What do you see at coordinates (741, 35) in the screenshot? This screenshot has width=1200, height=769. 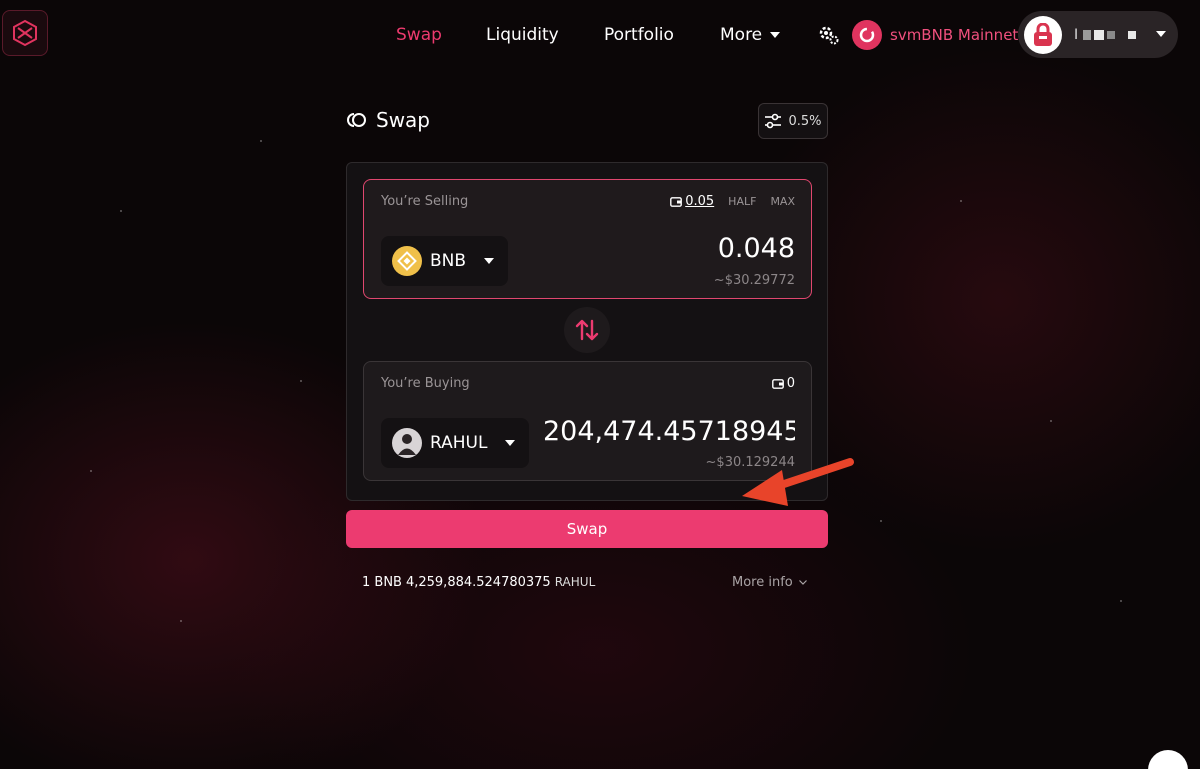 I see `nav-more-label: More` at bounding box center [741, 35].